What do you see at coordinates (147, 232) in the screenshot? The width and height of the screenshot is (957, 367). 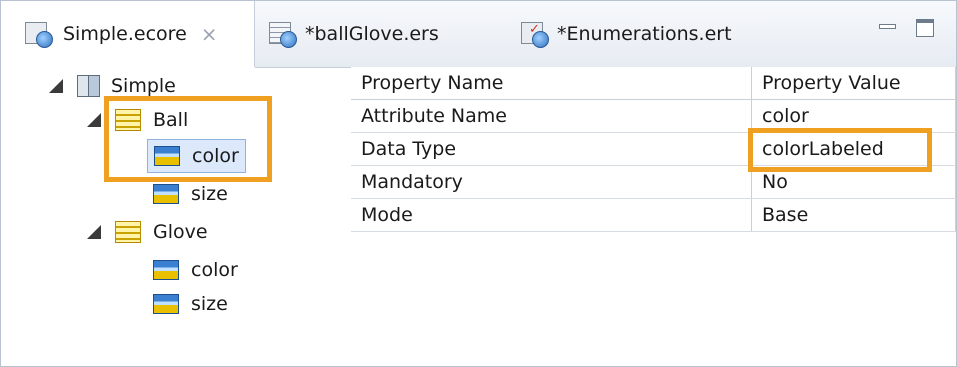 I see `tree-item-glove: Glove` at bounding box center [147, 232].